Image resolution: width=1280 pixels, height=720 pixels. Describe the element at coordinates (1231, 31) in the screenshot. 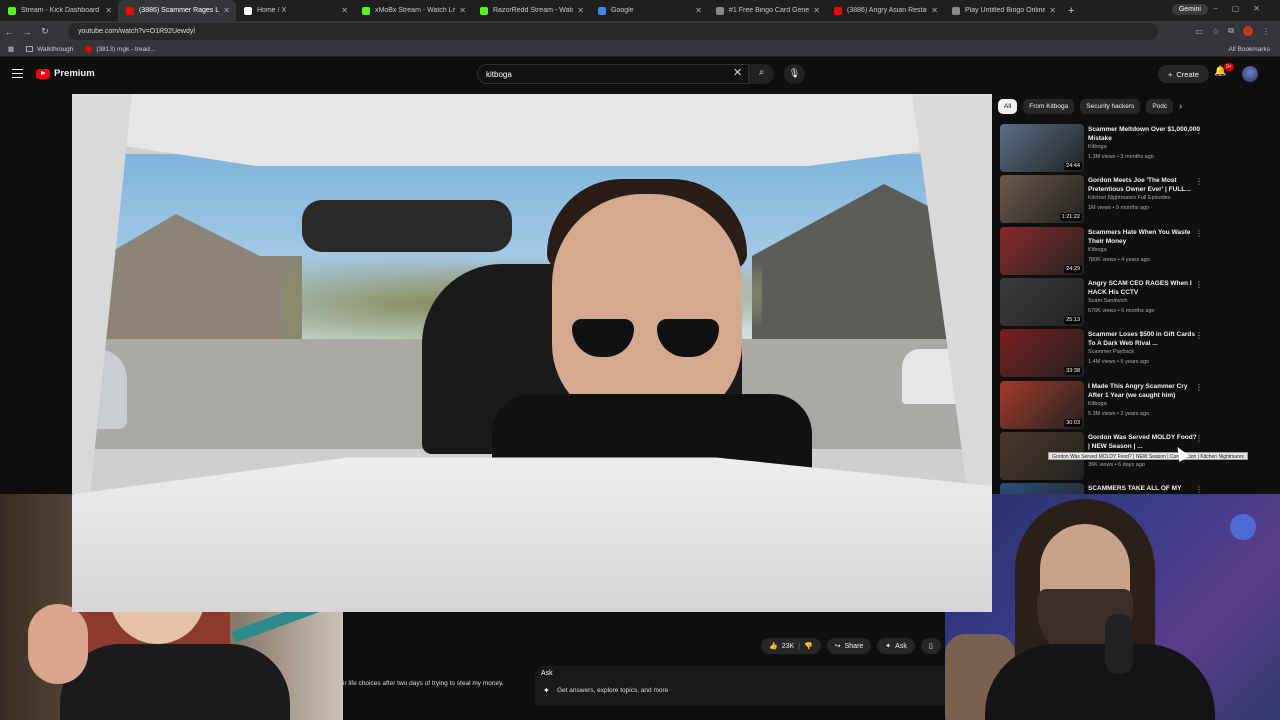

I see `extensions-icon: ⧉` at that location.